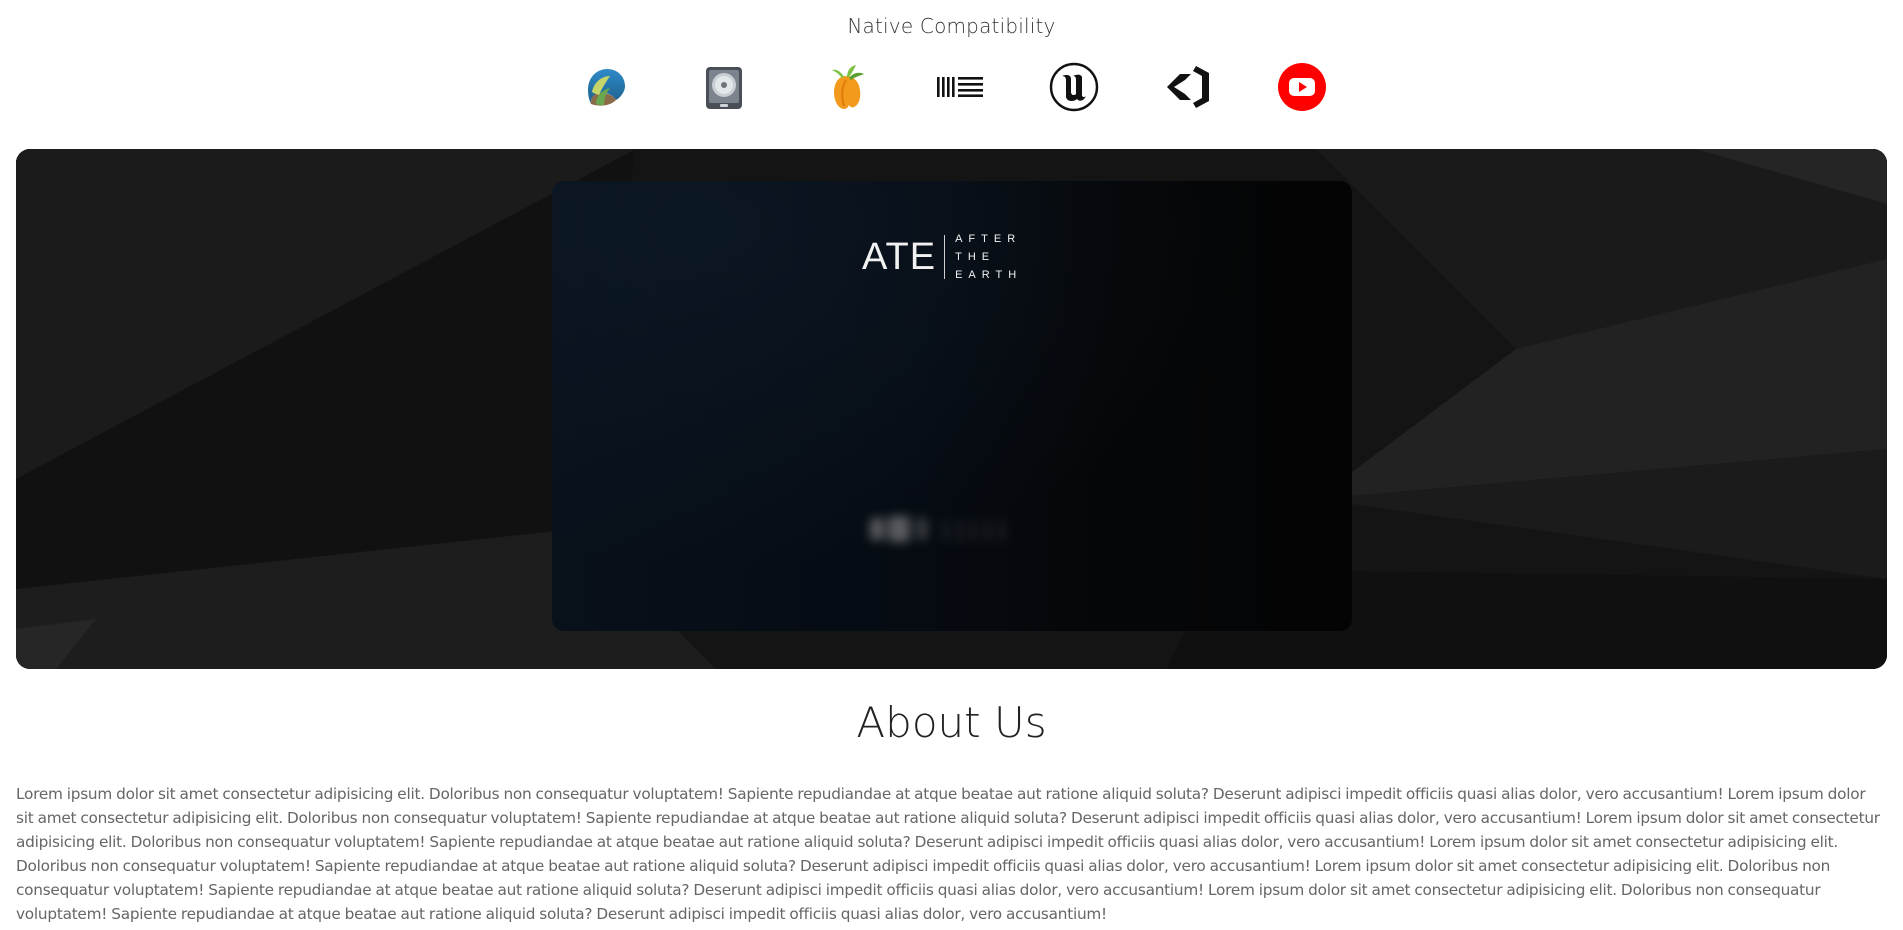  I want to click on ate-logo-line-2: THE, so click(975, 257).